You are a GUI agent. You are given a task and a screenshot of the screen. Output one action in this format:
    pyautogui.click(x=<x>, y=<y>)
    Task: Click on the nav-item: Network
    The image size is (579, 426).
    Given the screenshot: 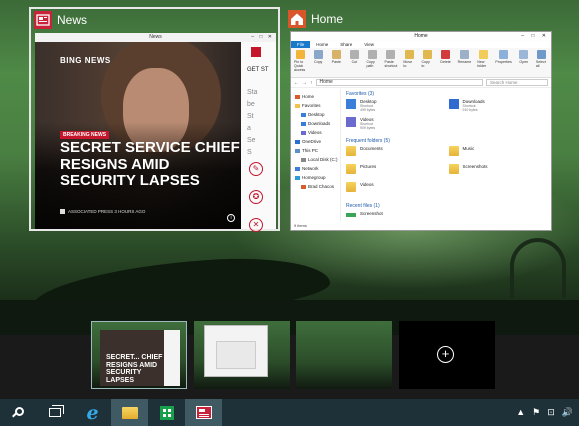 What is the action you would take?
    pyautogui.click(x=315, y=168)
    